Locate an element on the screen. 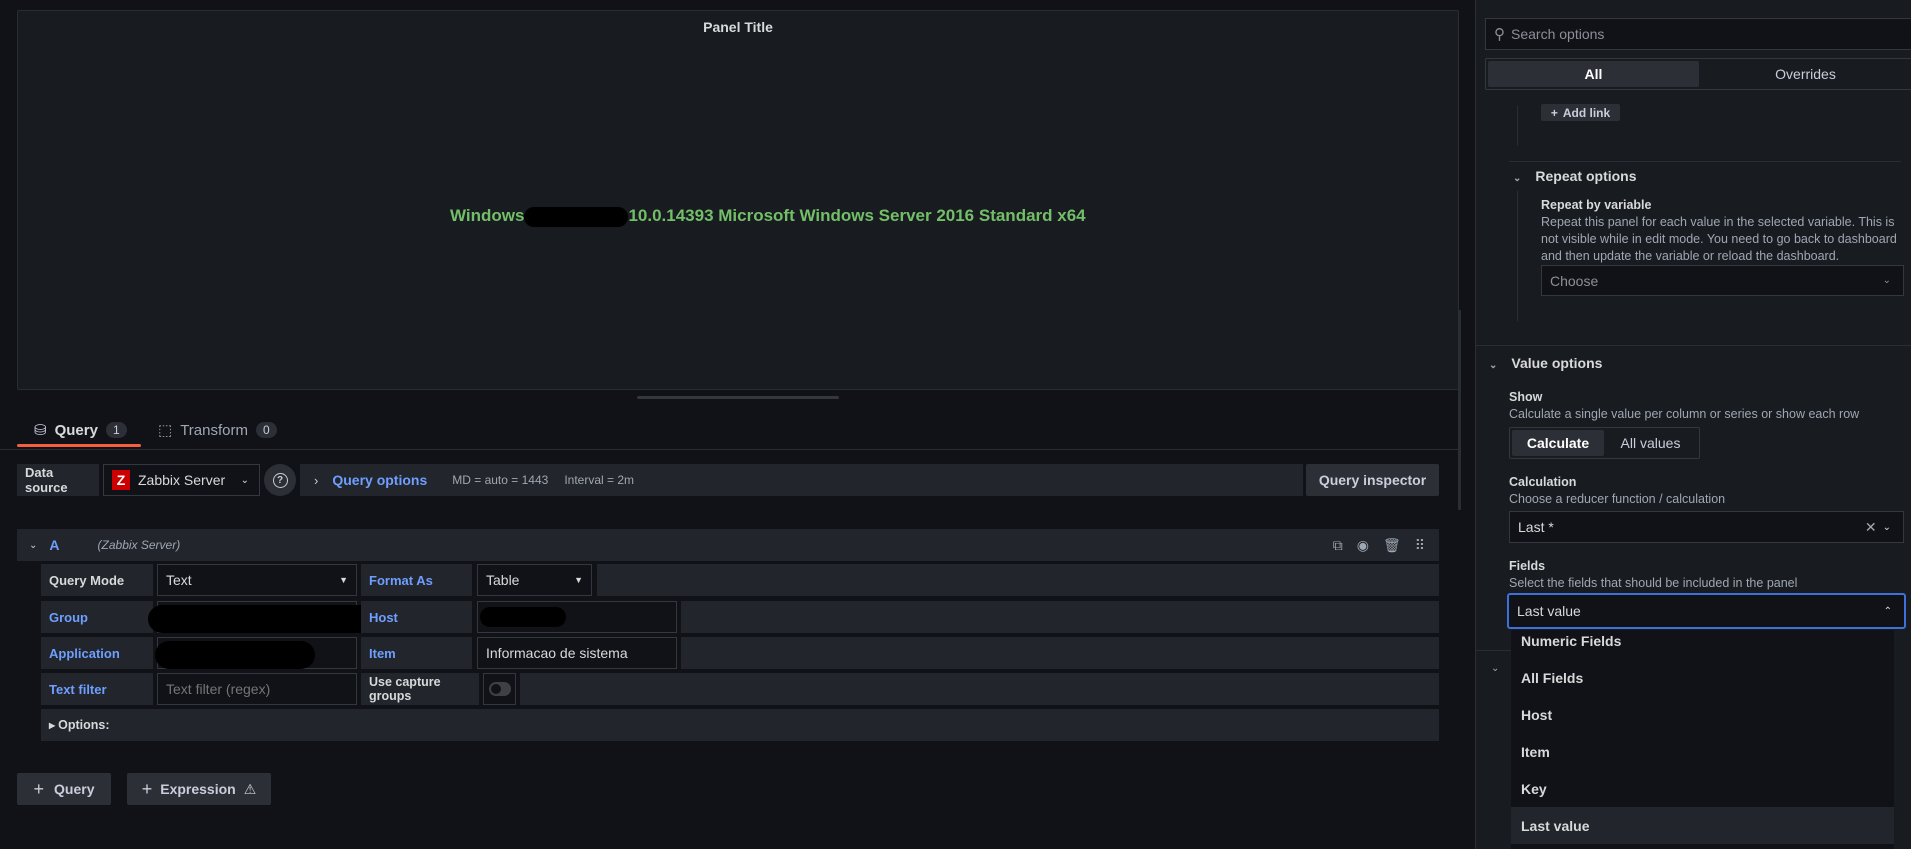 The width and height of the screenshot is (1911, 849). query-inspector-button: Query inspector is located at coordinates (1372, 480).